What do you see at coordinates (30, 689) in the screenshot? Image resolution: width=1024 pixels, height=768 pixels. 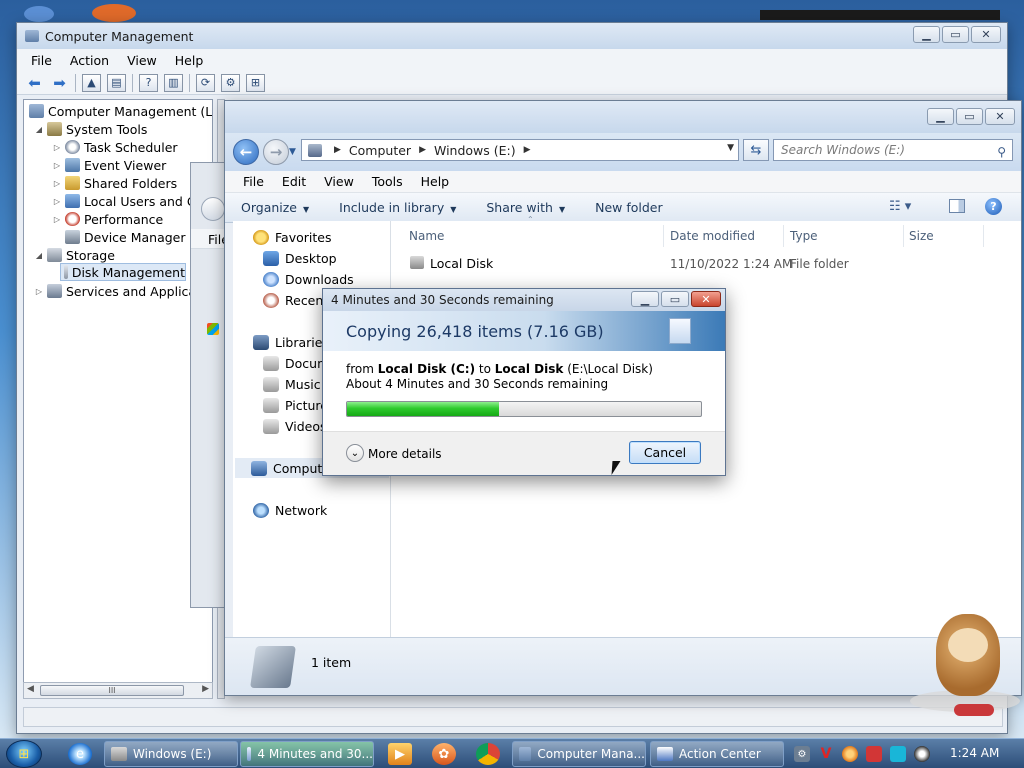 I see `scroll-left-icon: ◀` at bounding box center [30, 689].